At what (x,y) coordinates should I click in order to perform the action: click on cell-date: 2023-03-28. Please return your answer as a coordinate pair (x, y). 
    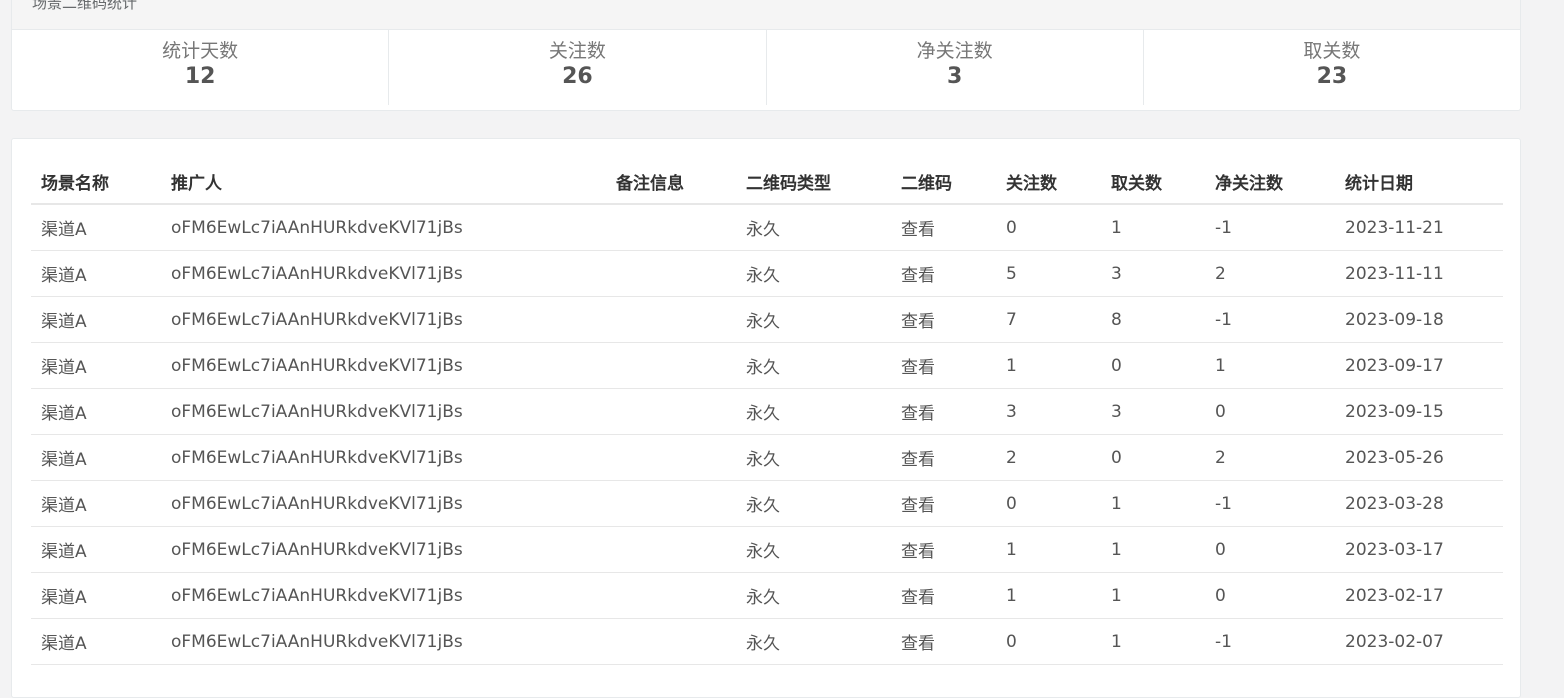
    Looking at the image, I should click on (1419, 503).